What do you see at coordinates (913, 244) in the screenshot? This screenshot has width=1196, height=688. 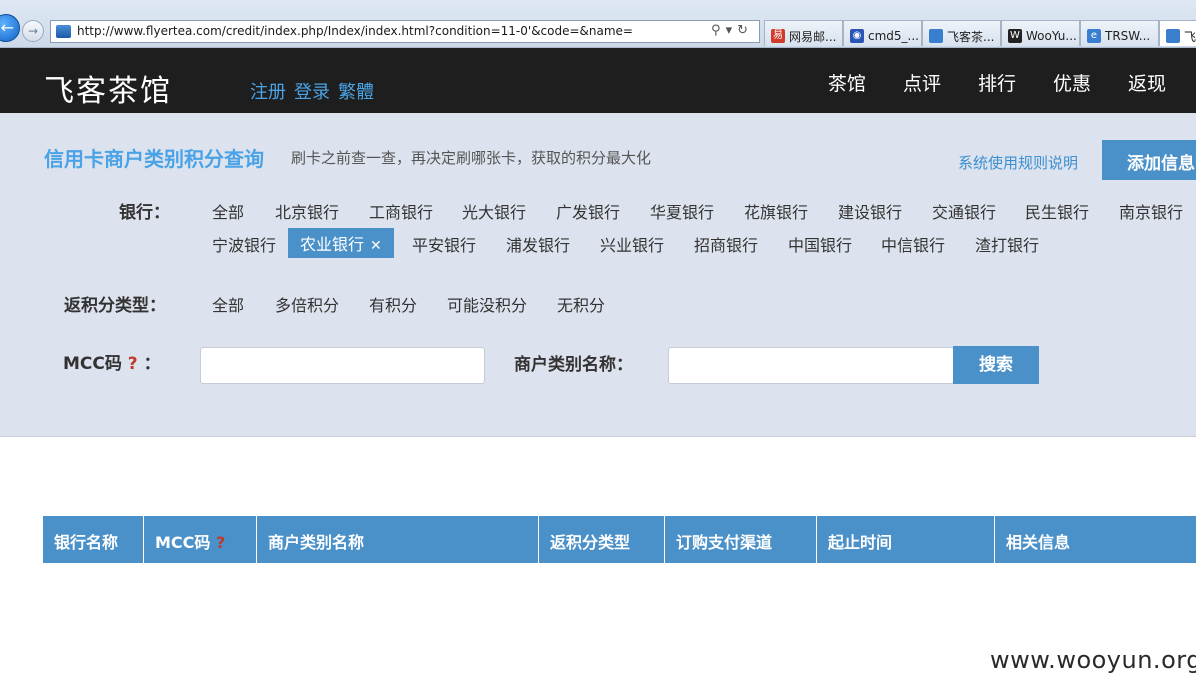 I see `bank-option: 中信银行` at bounding box center [913, 244].